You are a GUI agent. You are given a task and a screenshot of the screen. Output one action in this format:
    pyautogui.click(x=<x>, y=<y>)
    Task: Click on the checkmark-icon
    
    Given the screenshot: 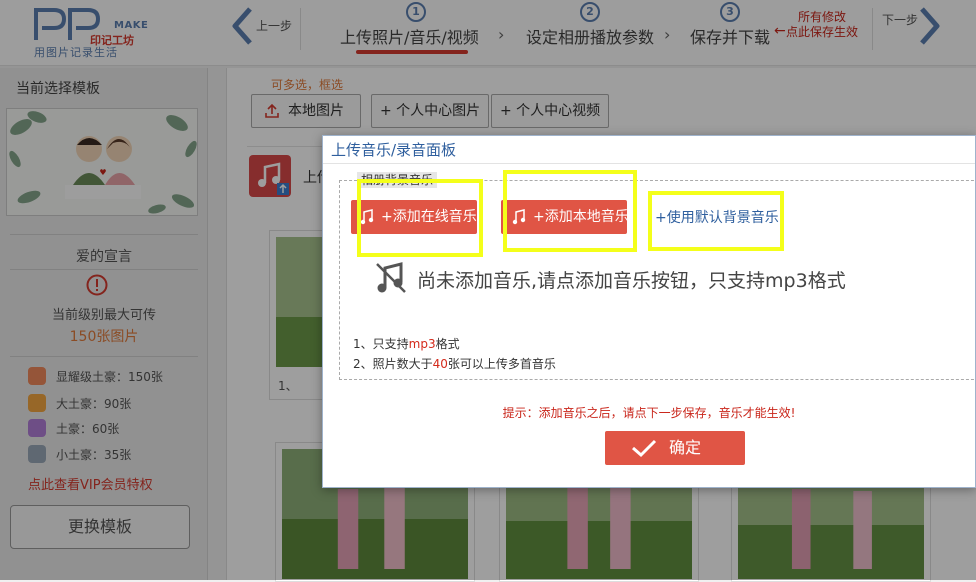 What is the action you would take?
    pyautogui.click(x=644, y=448)
    